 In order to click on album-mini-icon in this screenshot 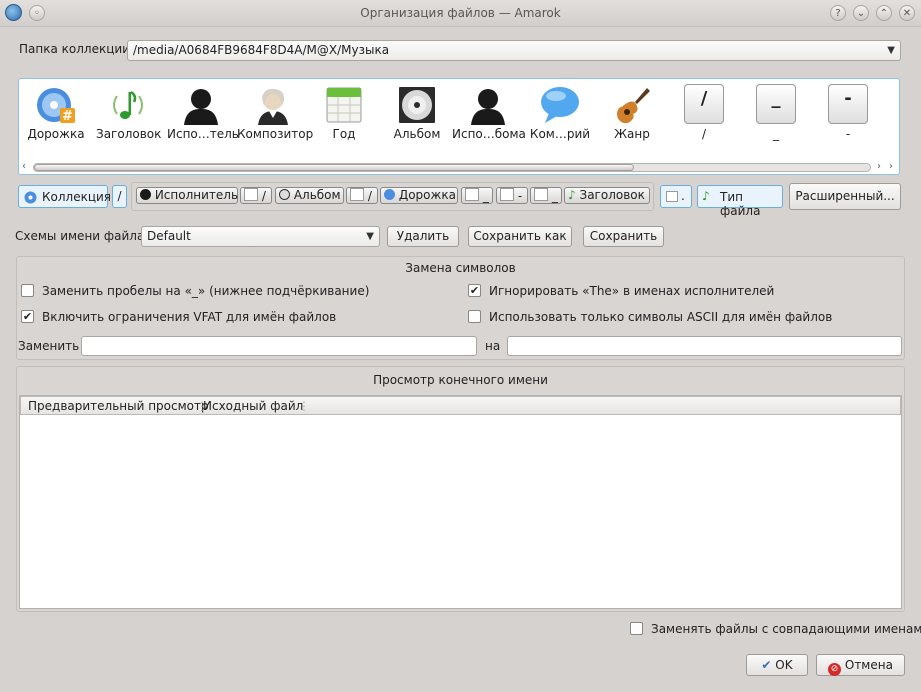, I will do `click(284, 194)`.